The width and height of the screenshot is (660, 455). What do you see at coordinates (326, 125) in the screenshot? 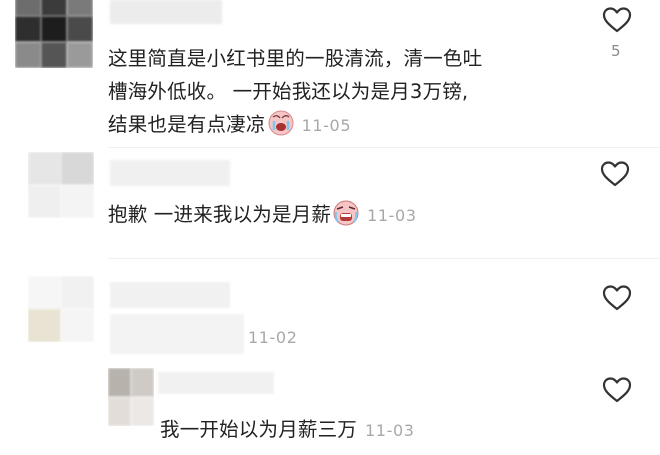
I see `comment-date: 11-05` at bounding box center [326, 125].